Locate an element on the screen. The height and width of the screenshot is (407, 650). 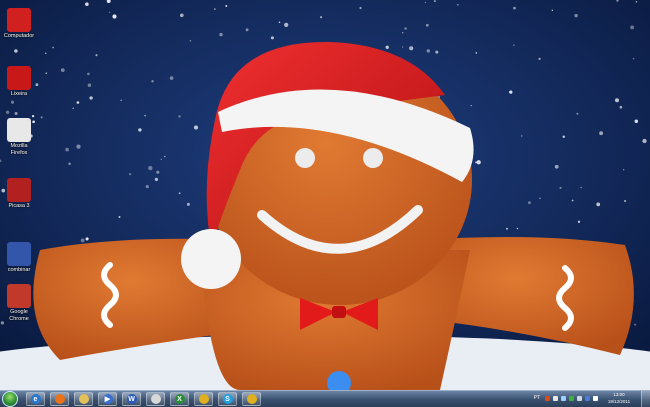
taskbar-button-explorer is located at coordinates (83, 399).